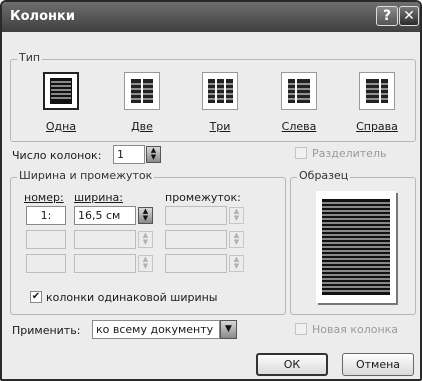 The image size is (422, 381). I want to click on row-3-number, so click(46, 263).